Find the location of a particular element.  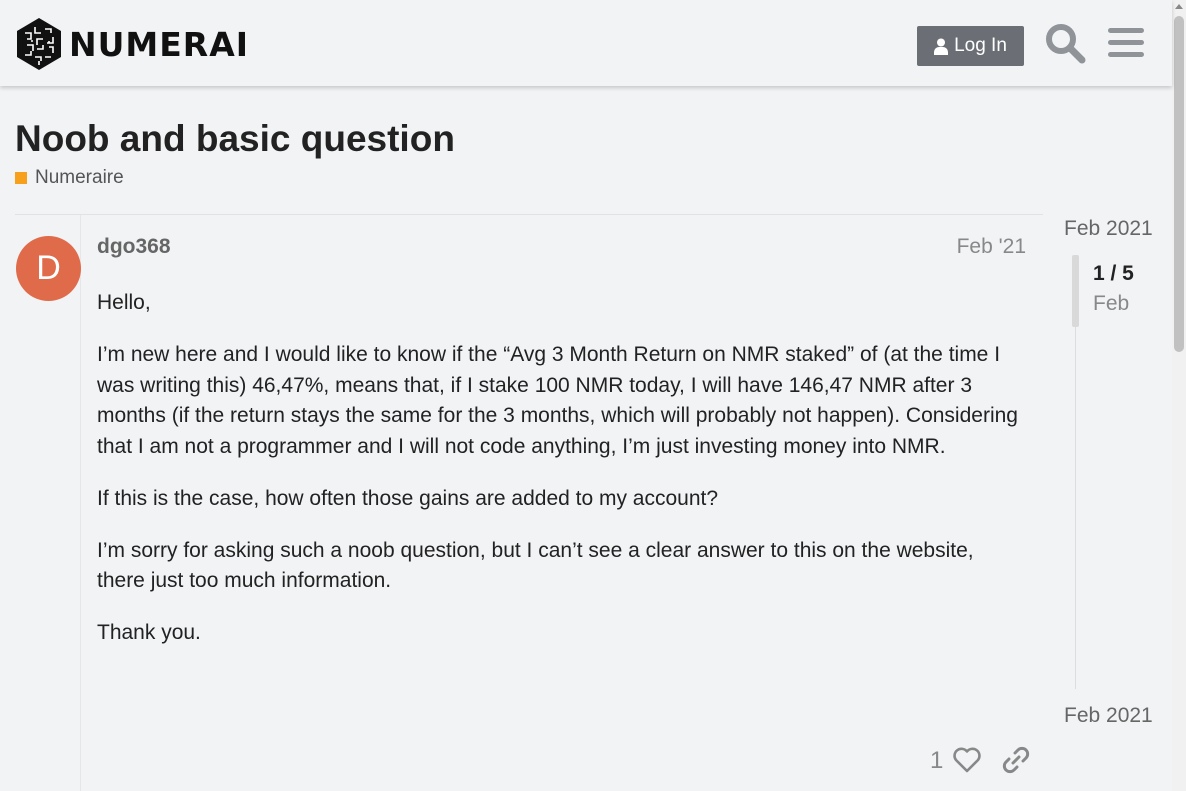

login-button: Log In is located at coordinates (970, 46).